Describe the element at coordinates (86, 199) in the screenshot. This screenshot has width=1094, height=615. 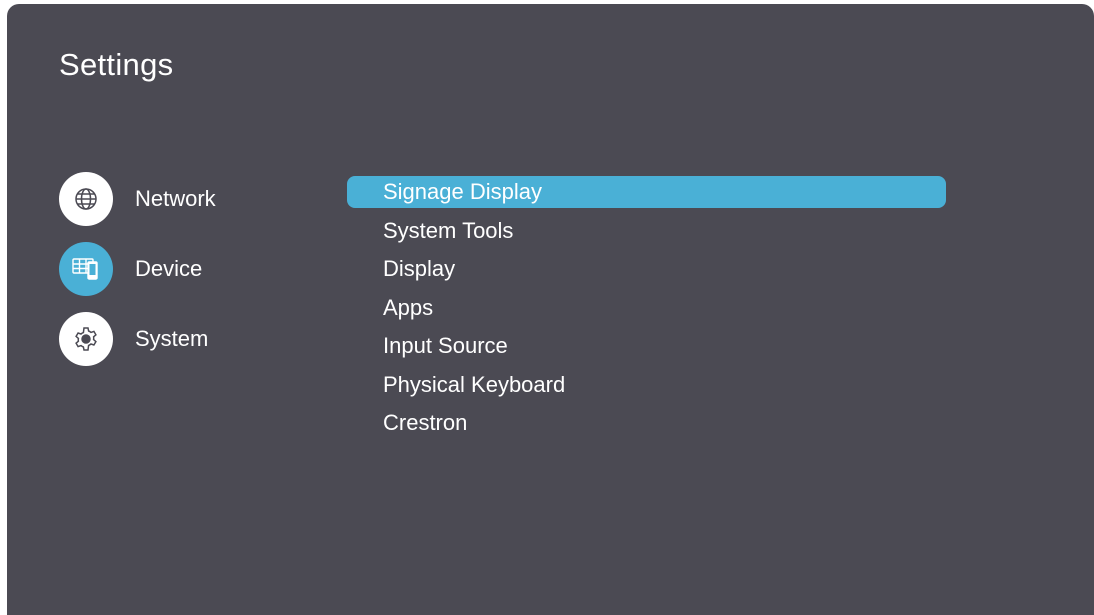
I see `globe-icon` at that location.